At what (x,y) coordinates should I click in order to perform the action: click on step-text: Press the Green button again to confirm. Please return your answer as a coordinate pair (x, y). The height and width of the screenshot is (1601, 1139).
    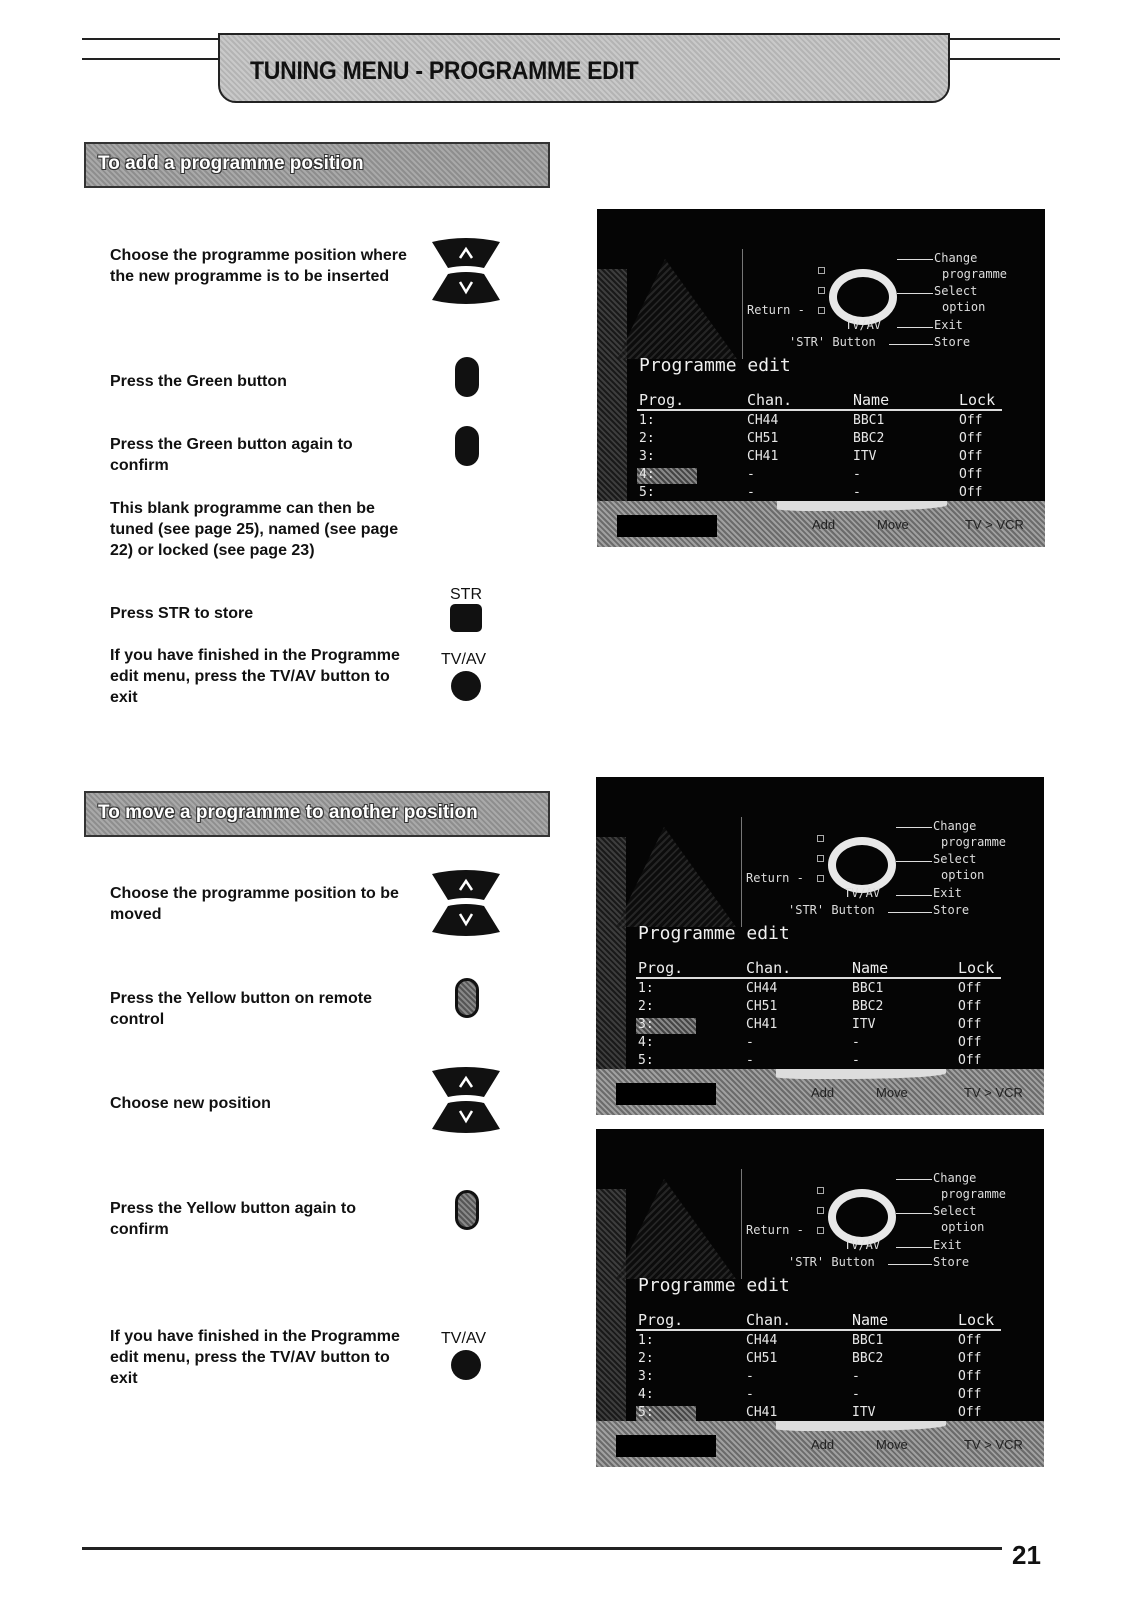
    Looking at the image, I should click on (231, 455).